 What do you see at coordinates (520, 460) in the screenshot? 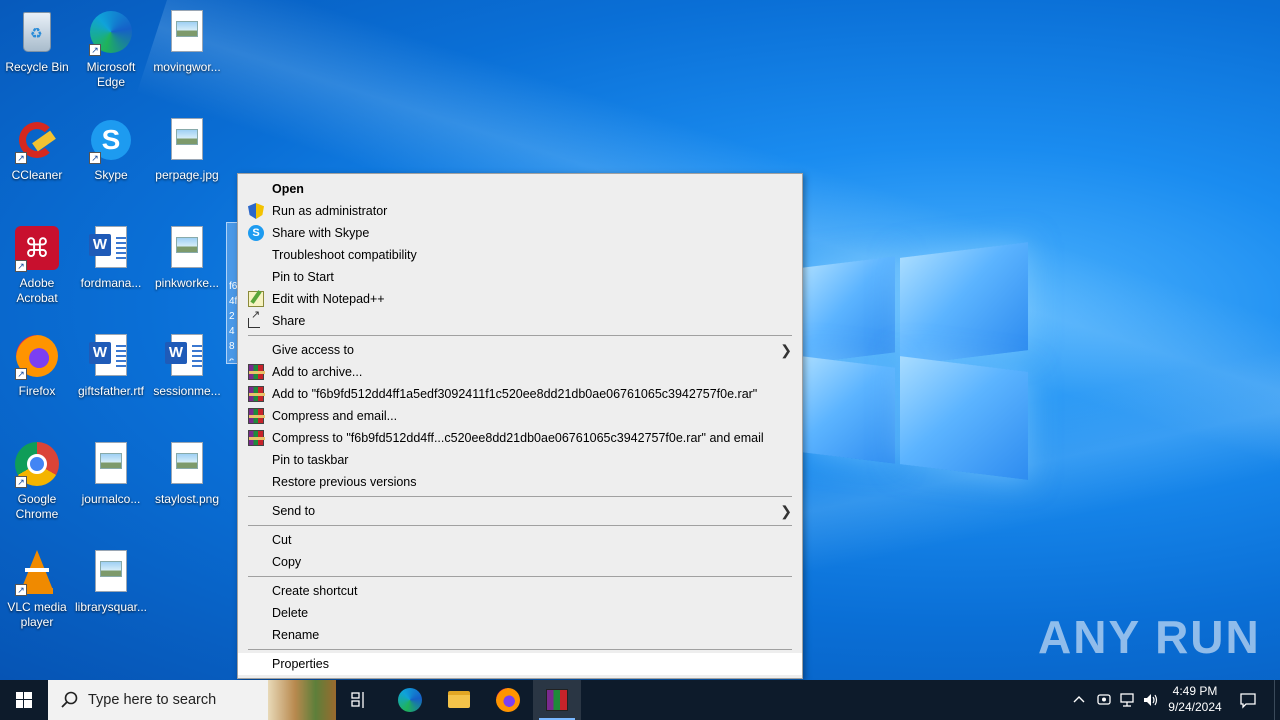
I see `menu-item-pin-to-taskbar: Pin to taskbar` at bounding box center [520, 460].